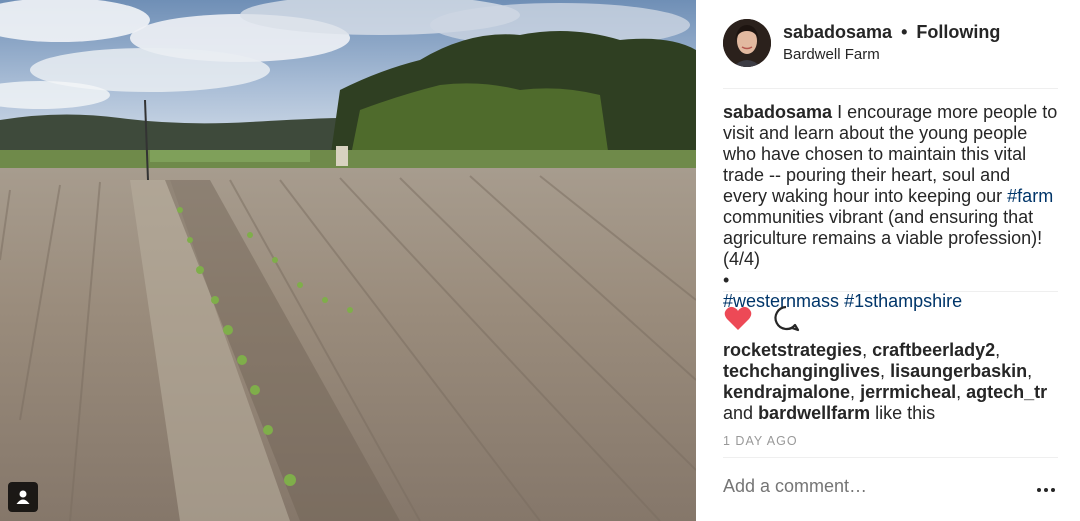  What do you see at coordinates (760, 441) in the screenshot?
I see `post-timestamp: 1 DAY AGO` at bounding box center [760, 441].